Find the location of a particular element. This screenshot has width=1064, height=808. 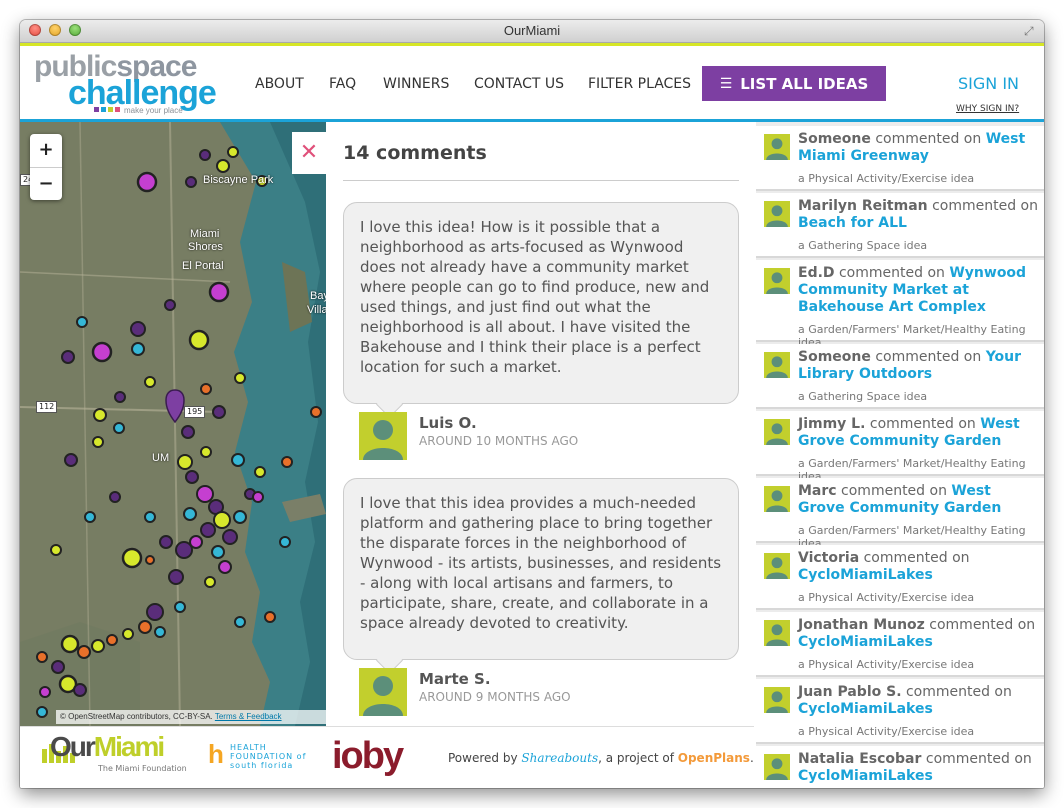

logo-square-pink is located at coordinates (117, 109).